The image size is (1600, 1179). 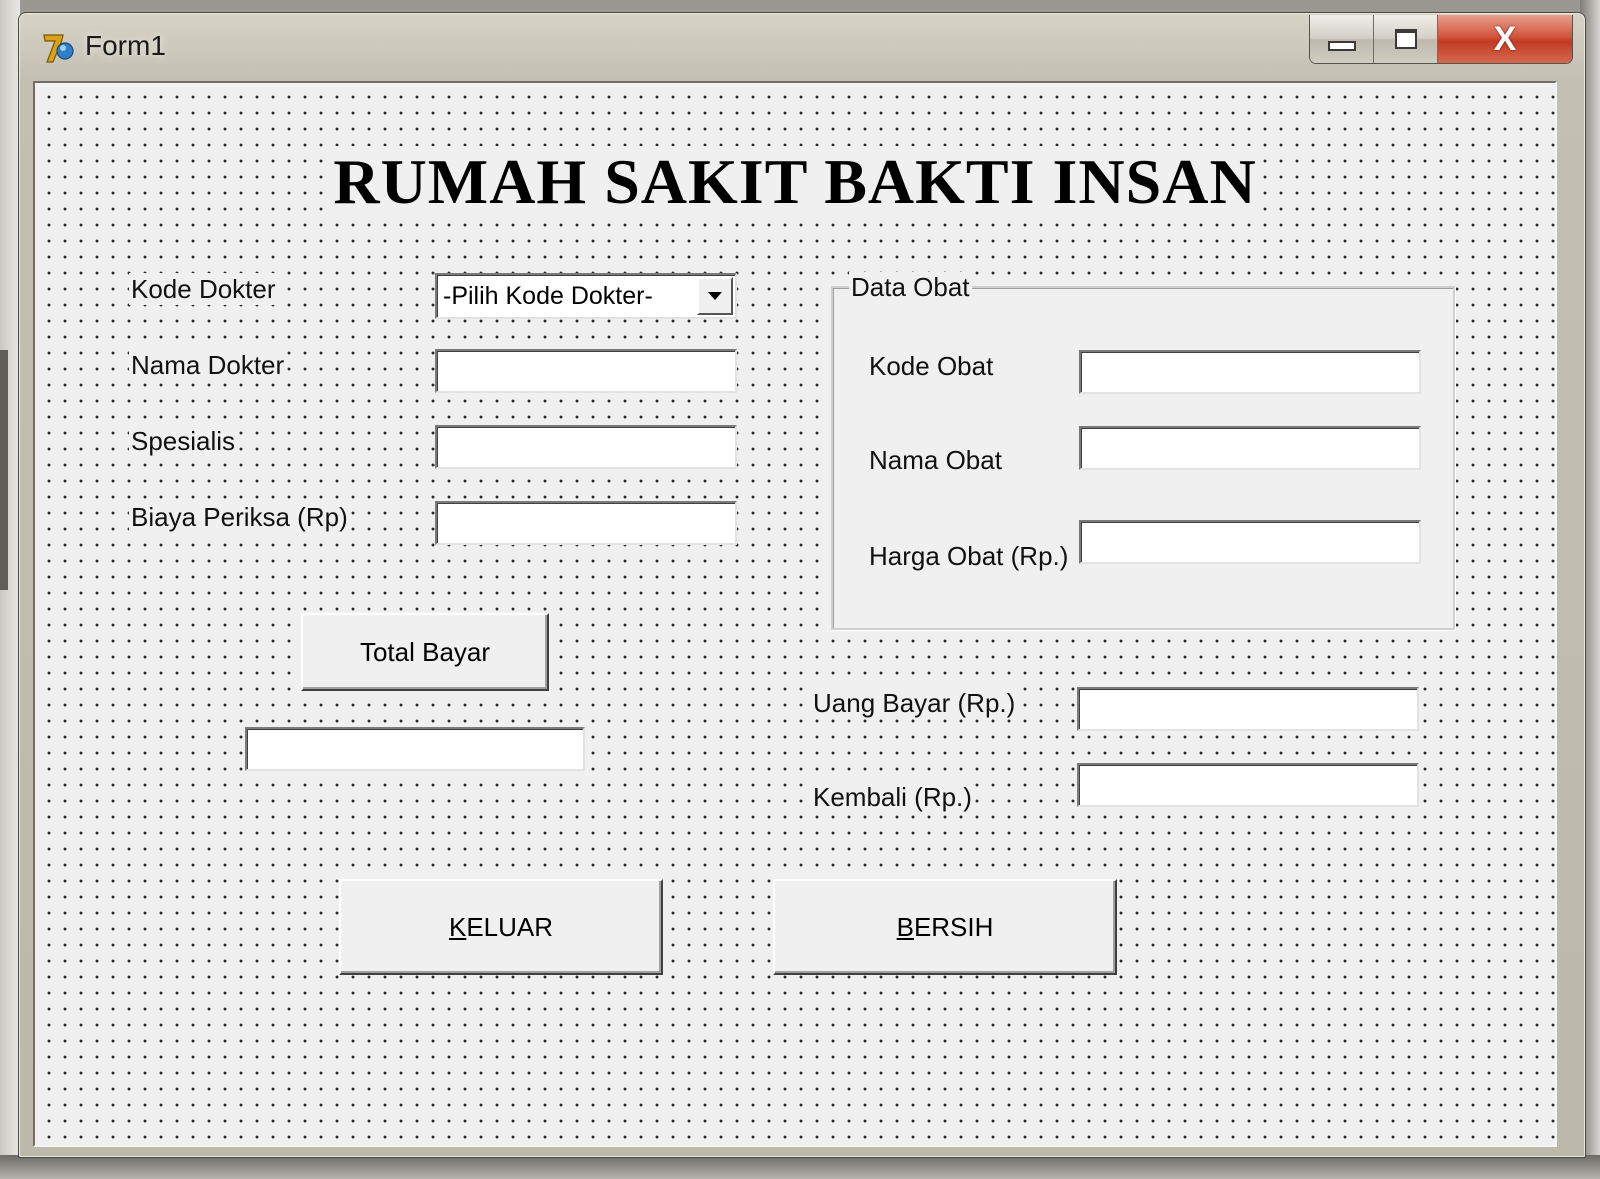 I want to click on page-title-text: RUMAH SAKIT BAKTI INSAN, so click(x=795, y=181).